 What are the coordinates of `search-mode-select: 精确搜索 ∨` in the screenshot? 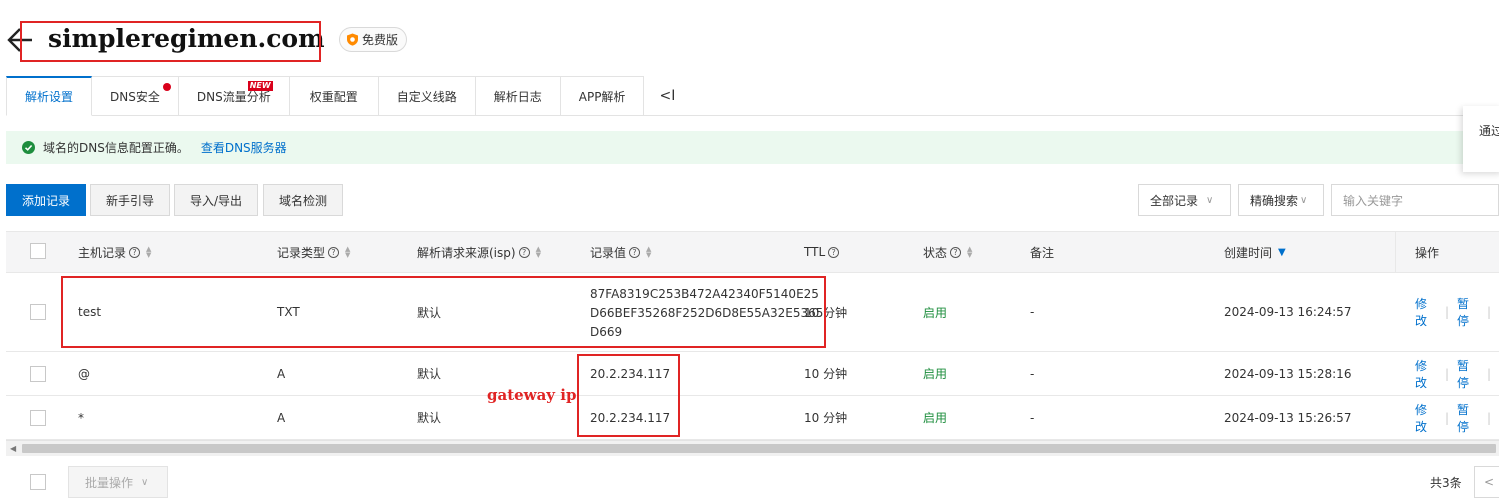 It's located at (1281, 200).